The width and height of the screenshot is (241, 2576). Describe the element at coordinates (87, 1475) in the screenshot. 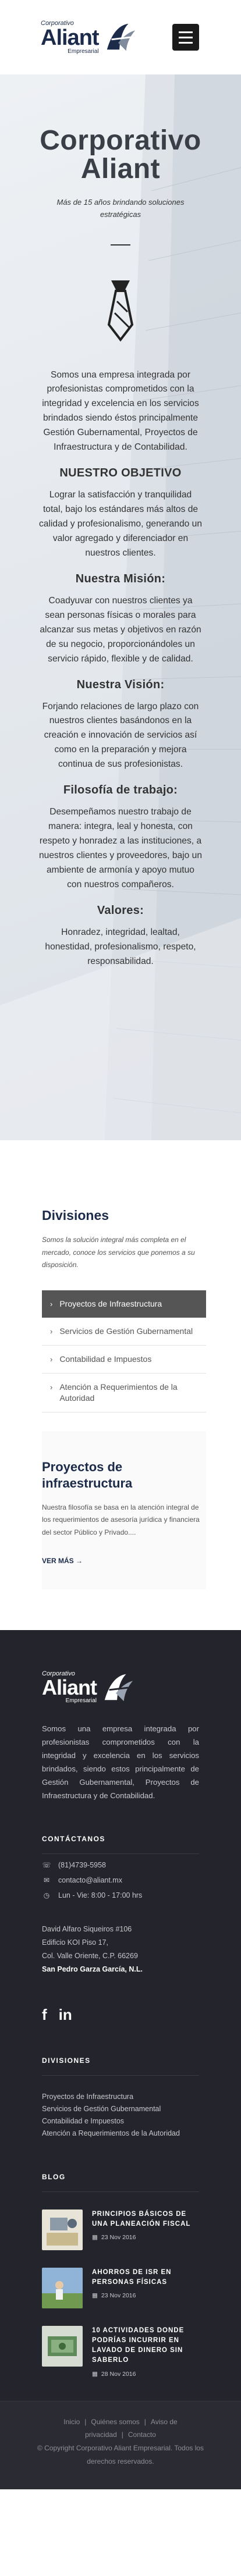

I see `division-card-title: Proyectos de infraestructura` at that location.